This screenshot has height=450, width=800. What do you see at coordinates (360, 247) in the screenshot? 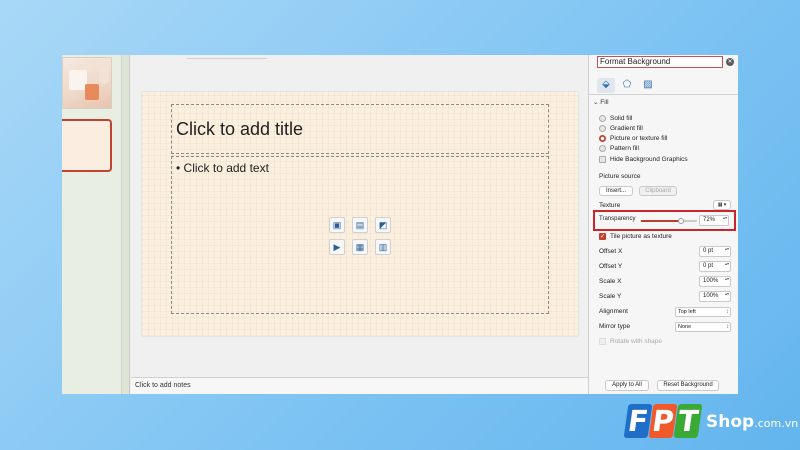
I see `insert-table-icon: ▦` at bounding box center [360, 247].